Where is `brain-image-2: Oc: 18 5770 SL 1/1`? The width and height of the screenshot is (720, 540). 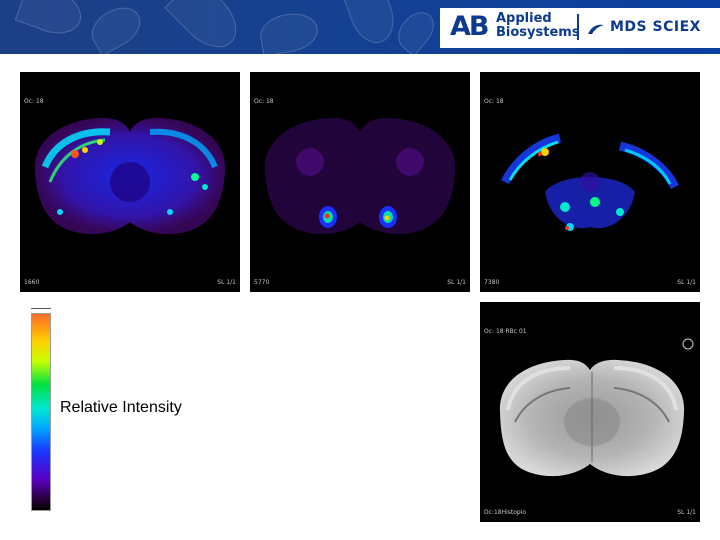 brain-image-2: Oc: 18 5770 SL 1/1 is located at coordinates (360, 182).